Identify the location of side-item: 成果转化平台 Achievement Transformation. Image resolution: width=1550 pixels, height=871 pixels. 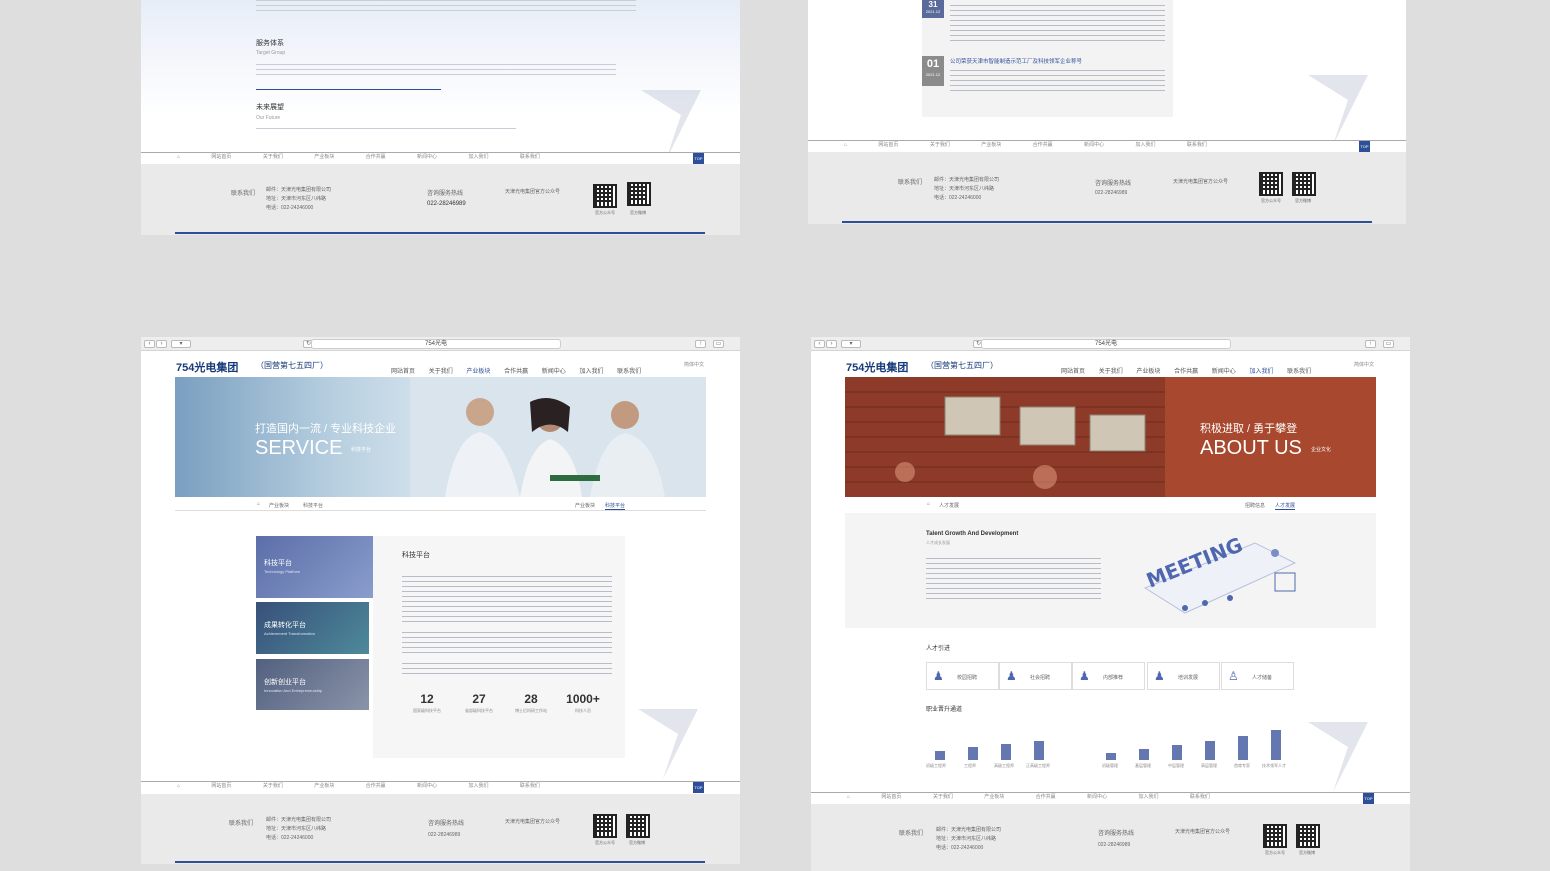
(312, 628).